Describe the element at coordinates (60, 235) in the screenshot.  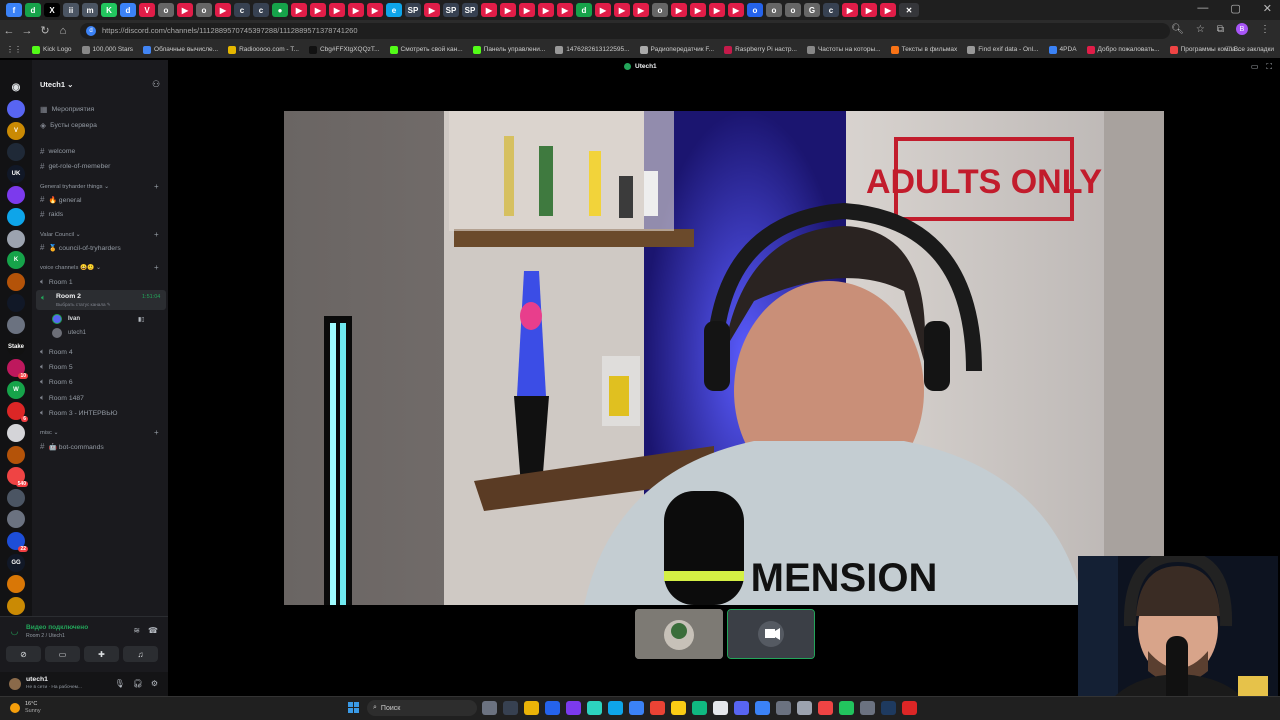
I see `category-valar-council: Valar Council ⌄` at that location.